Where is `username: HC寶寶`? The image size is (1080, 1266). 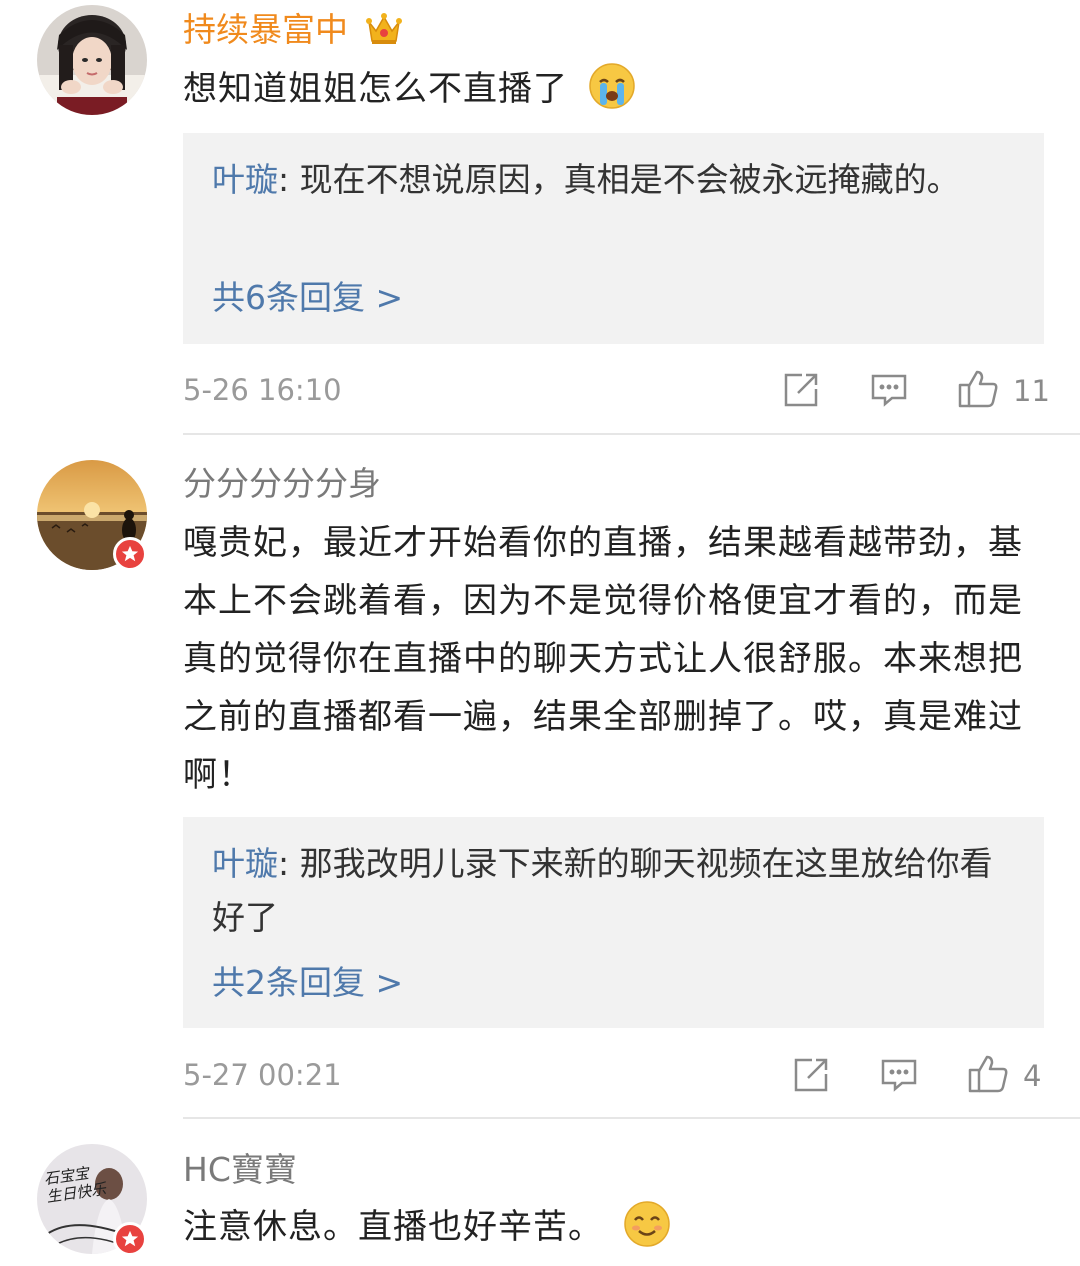
username: HC寶寶 is located at coordinates (240, 1170).